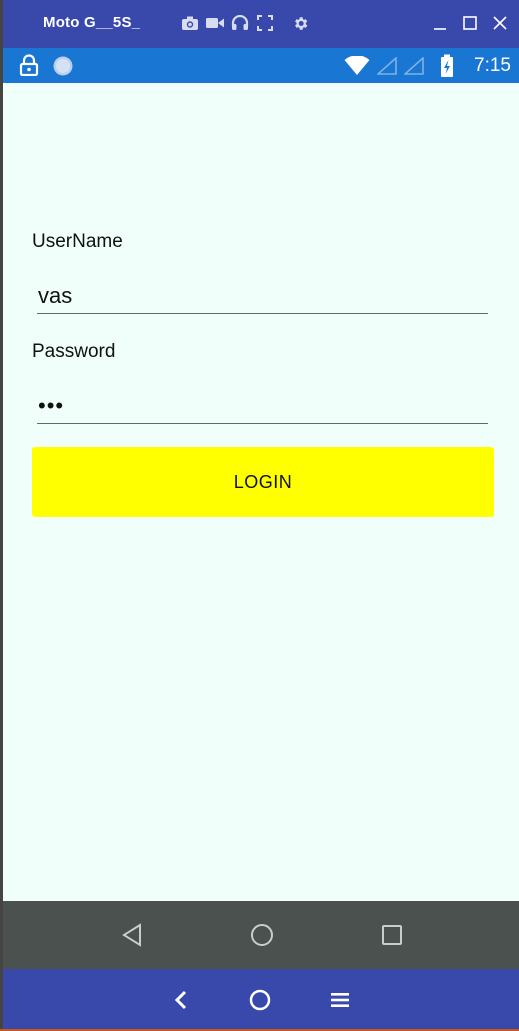 The height and width of the screenshot is (1031, 519). What do you see at coordinates (447, 68) in the screenshot?
I see `battery-charging-icon` at bounding box center [447, 68].